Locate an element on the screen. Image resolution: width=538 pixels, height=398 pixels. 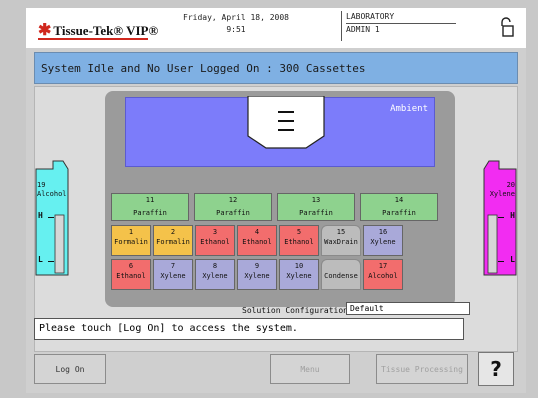
station-5: 5 Ethanol is located at coordinates (299, 240).